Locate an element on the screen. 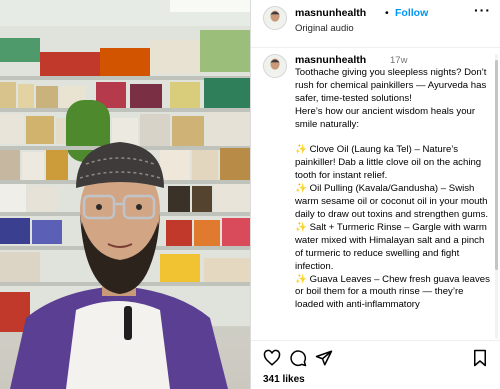  share-icon is located at coordinates (324, 358).